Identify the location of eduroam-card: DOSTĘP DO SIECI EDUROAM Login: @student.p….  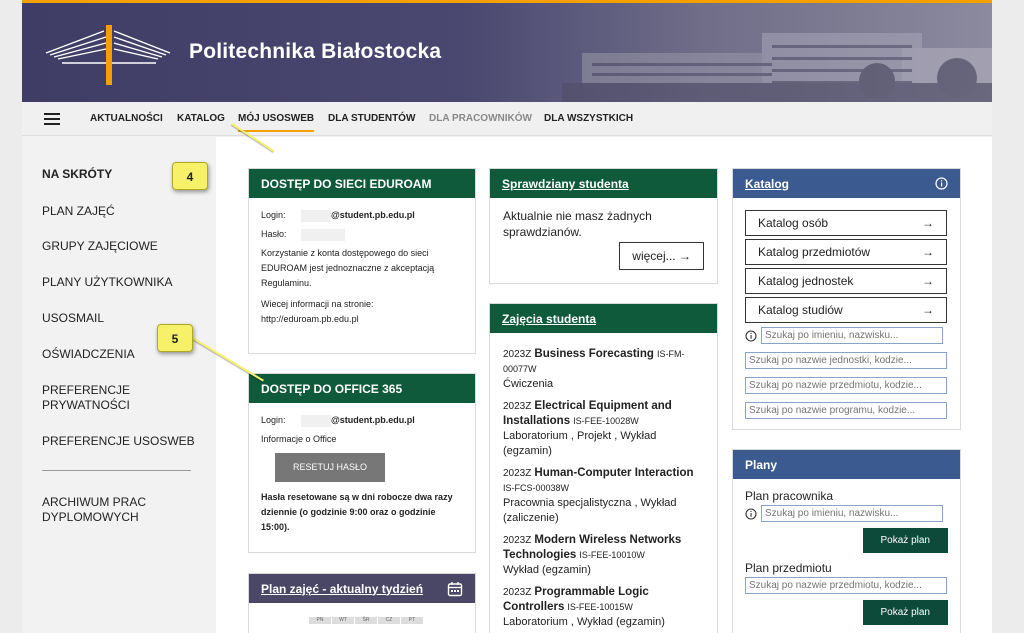
(362, 261).